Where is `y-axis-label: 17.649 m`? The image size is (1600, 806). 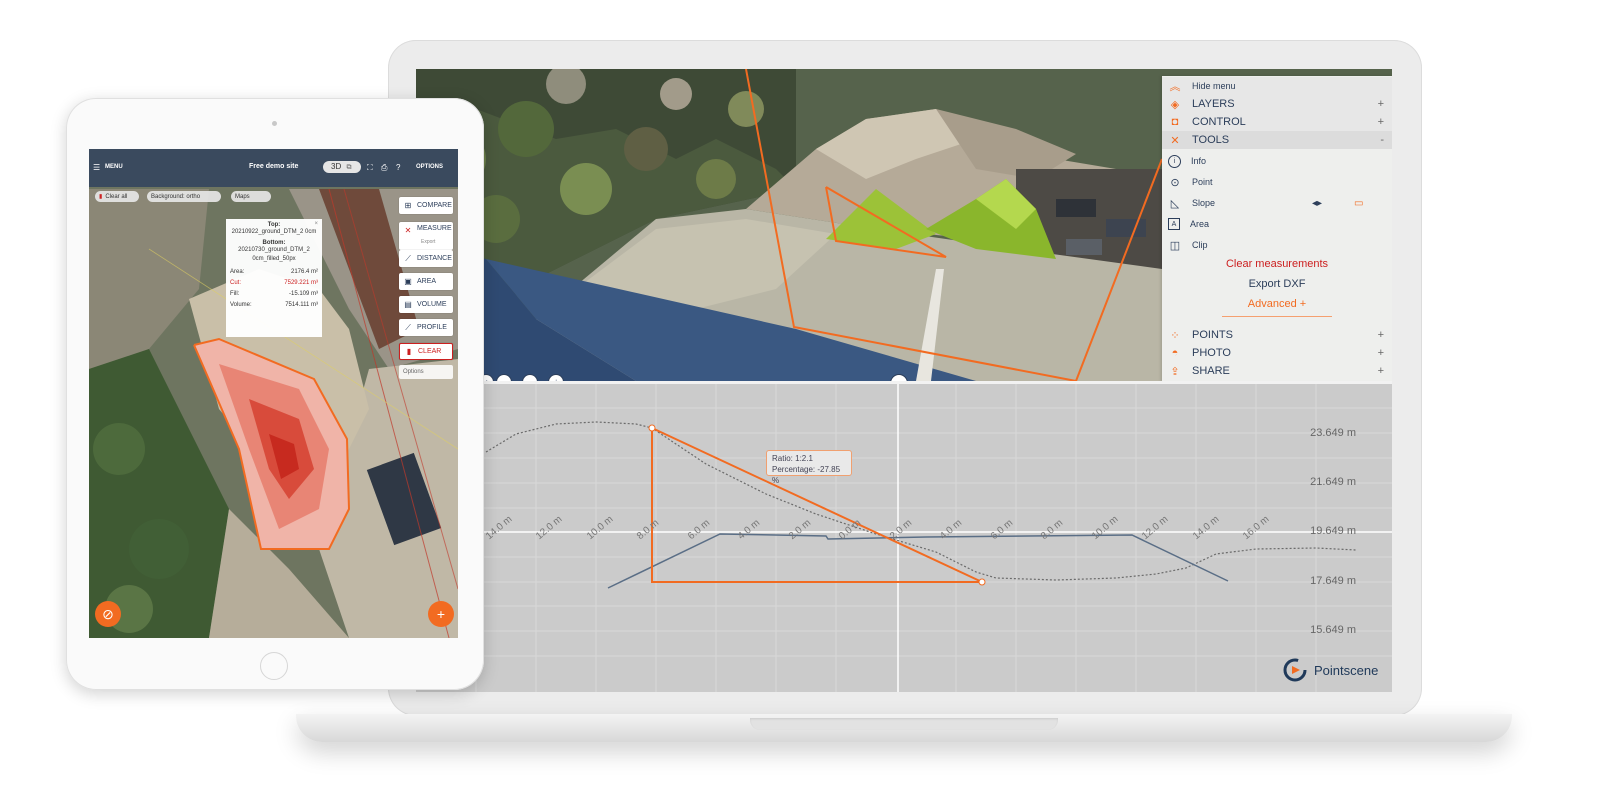
y-axis-label: 17.649 m is located at coordinates (1333, 581).